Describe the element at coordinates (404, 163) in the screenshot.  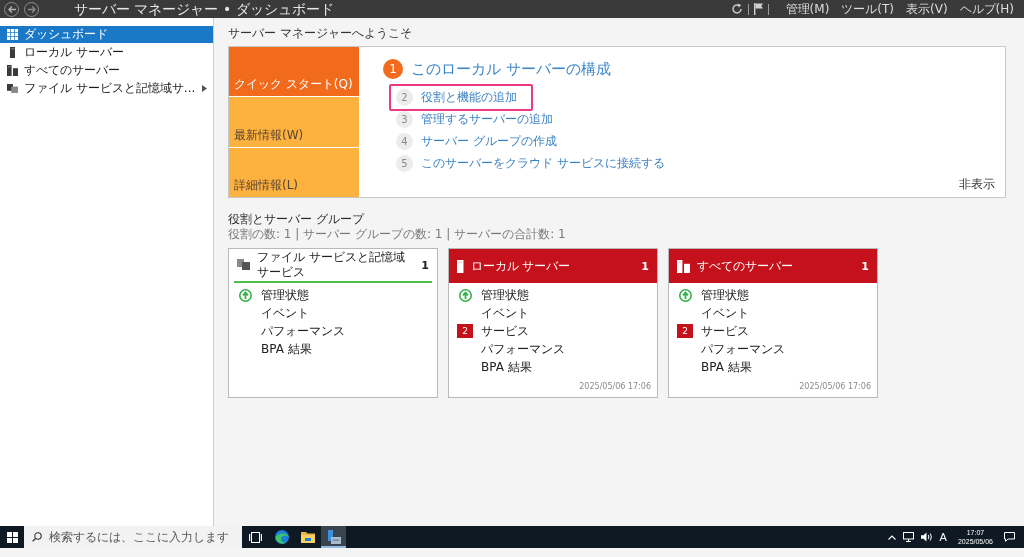
I see `task-number: 5` at that location.